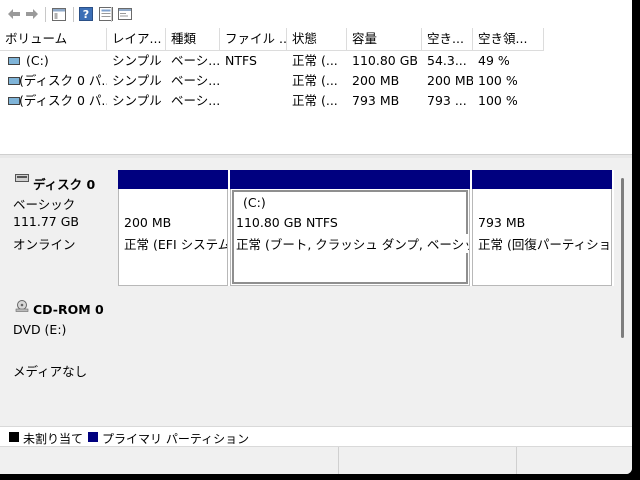 This screenshot has height=480, width=640. What do you see at coordinates (384, 39) in the screenshot?
I see `column-header-capacity: 容量` at bounding box center [384, 39].